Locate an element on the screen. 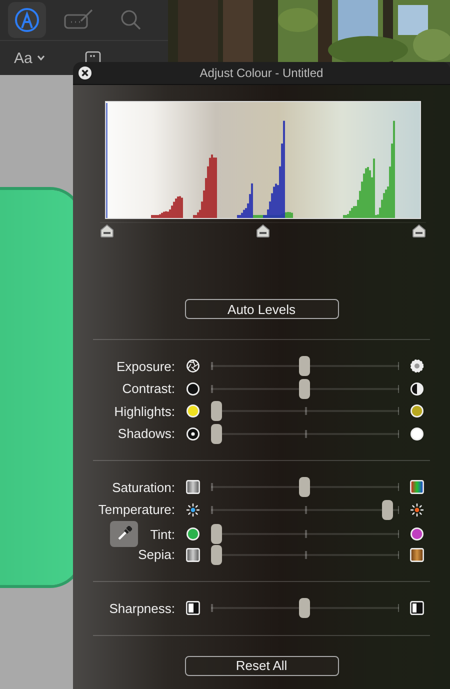 This screenshot has height=689, width=450. slider-label: Sepia: is located at coordinates (156, 554).